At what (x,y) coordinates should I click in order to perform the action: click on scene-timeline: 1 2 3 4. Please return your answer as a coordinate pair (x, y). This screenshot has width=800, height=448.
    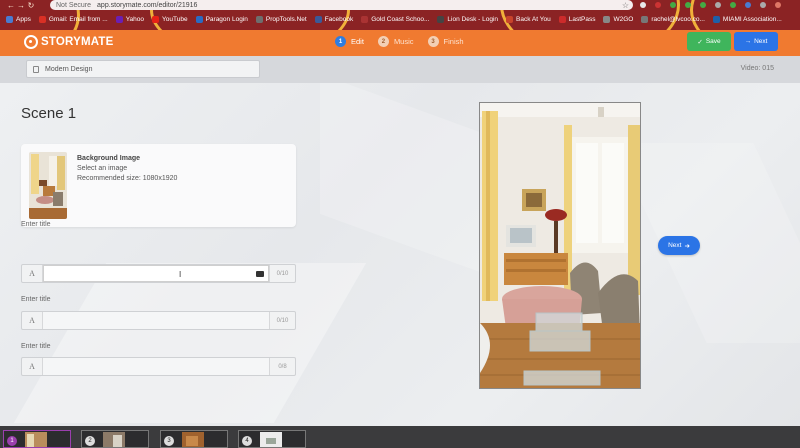
    Looking at the image, I should click on (400, 437).